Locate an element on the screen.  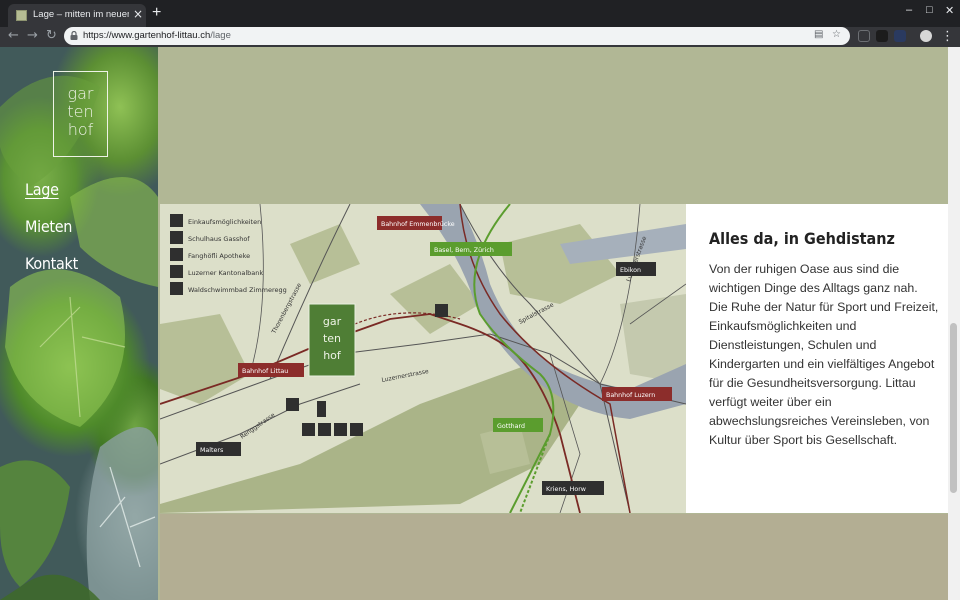
direction-label: Malters is located at coordinates (211, 450).